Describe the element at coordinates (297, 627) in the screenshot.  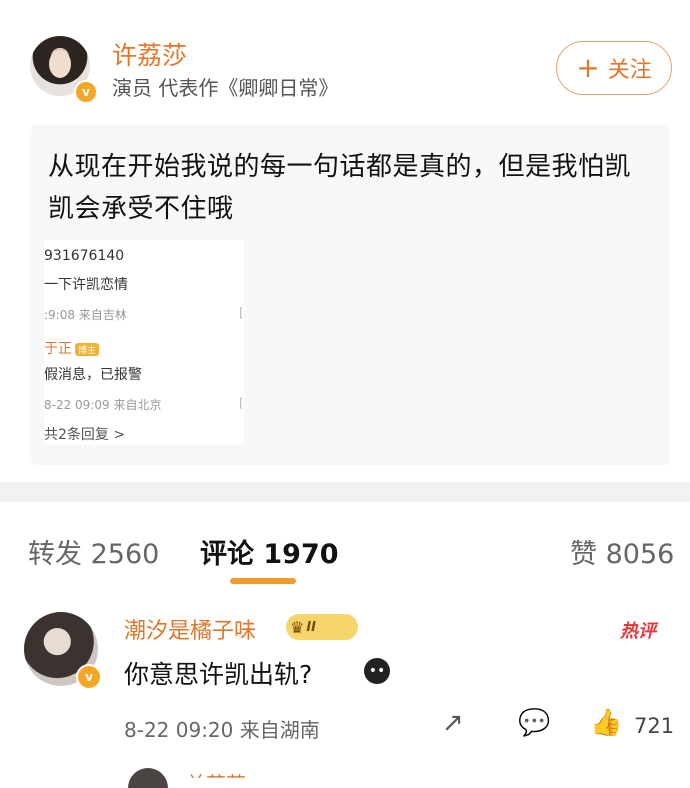
I see `crown-icon: ♛` at that location.